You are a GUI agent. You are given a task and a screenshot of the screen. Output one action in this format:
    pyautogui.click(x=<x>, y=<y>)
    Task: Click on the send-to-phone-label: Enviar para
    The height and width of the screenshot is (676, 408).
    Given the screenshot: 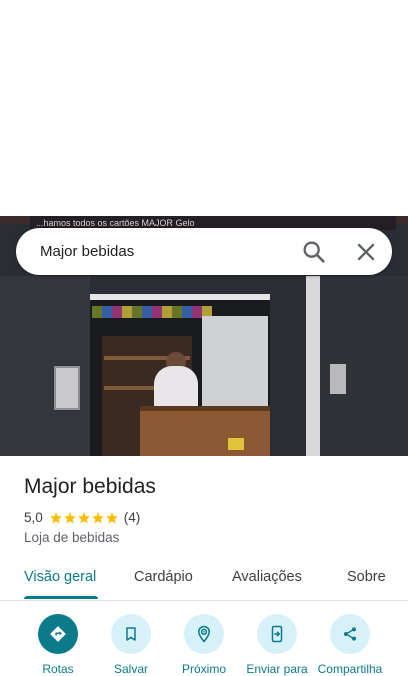 What is the action you would take?
    pyautogui.click(x=277, y=669)
    